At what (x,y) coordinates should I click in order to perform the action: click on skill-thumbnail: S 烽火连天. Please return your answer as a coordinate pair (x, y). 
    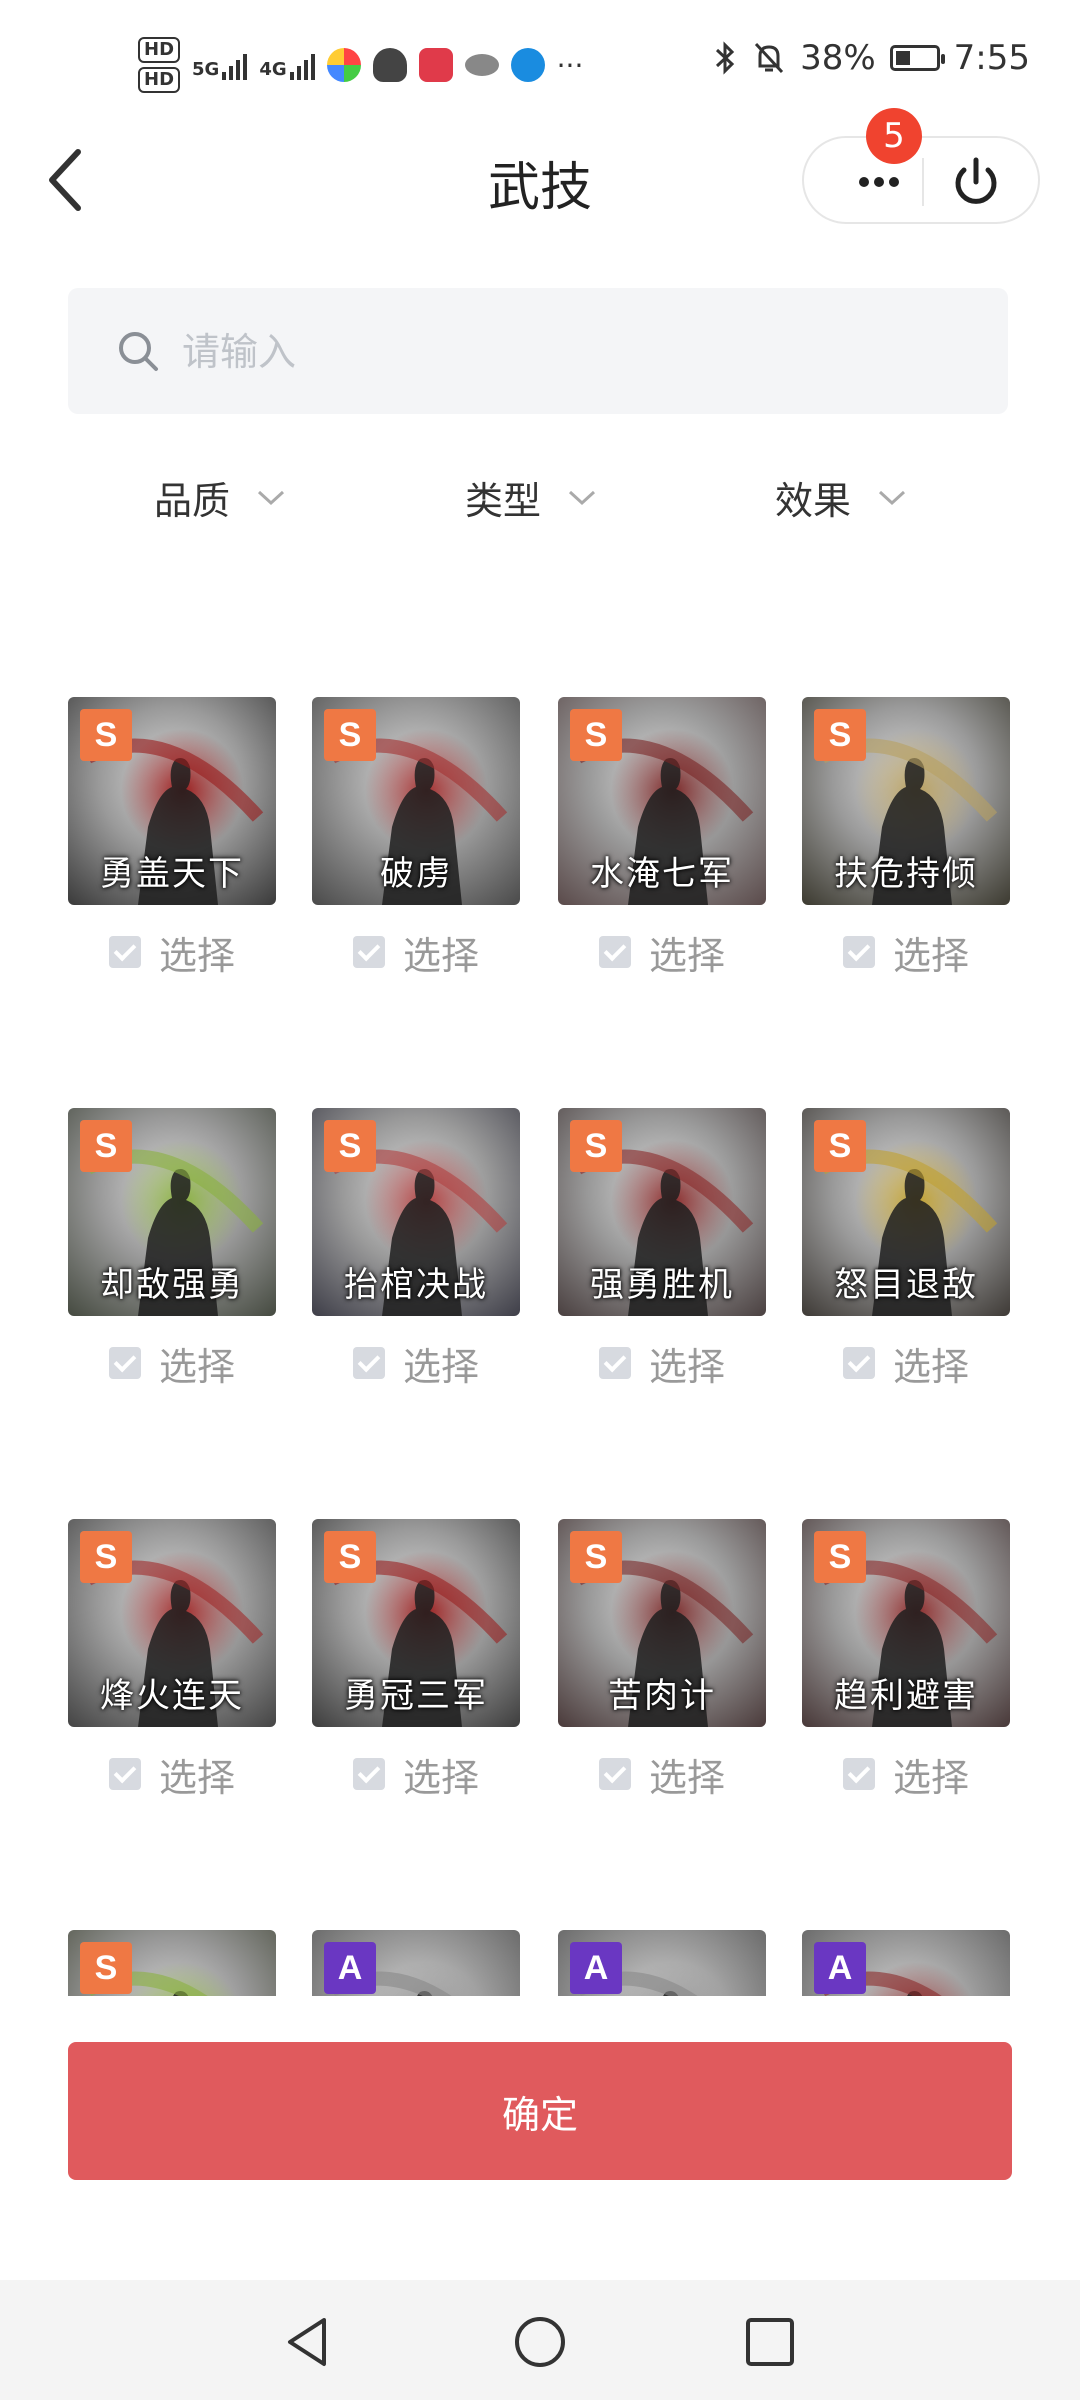
    Looking at the image, I should click on (172, 1623).